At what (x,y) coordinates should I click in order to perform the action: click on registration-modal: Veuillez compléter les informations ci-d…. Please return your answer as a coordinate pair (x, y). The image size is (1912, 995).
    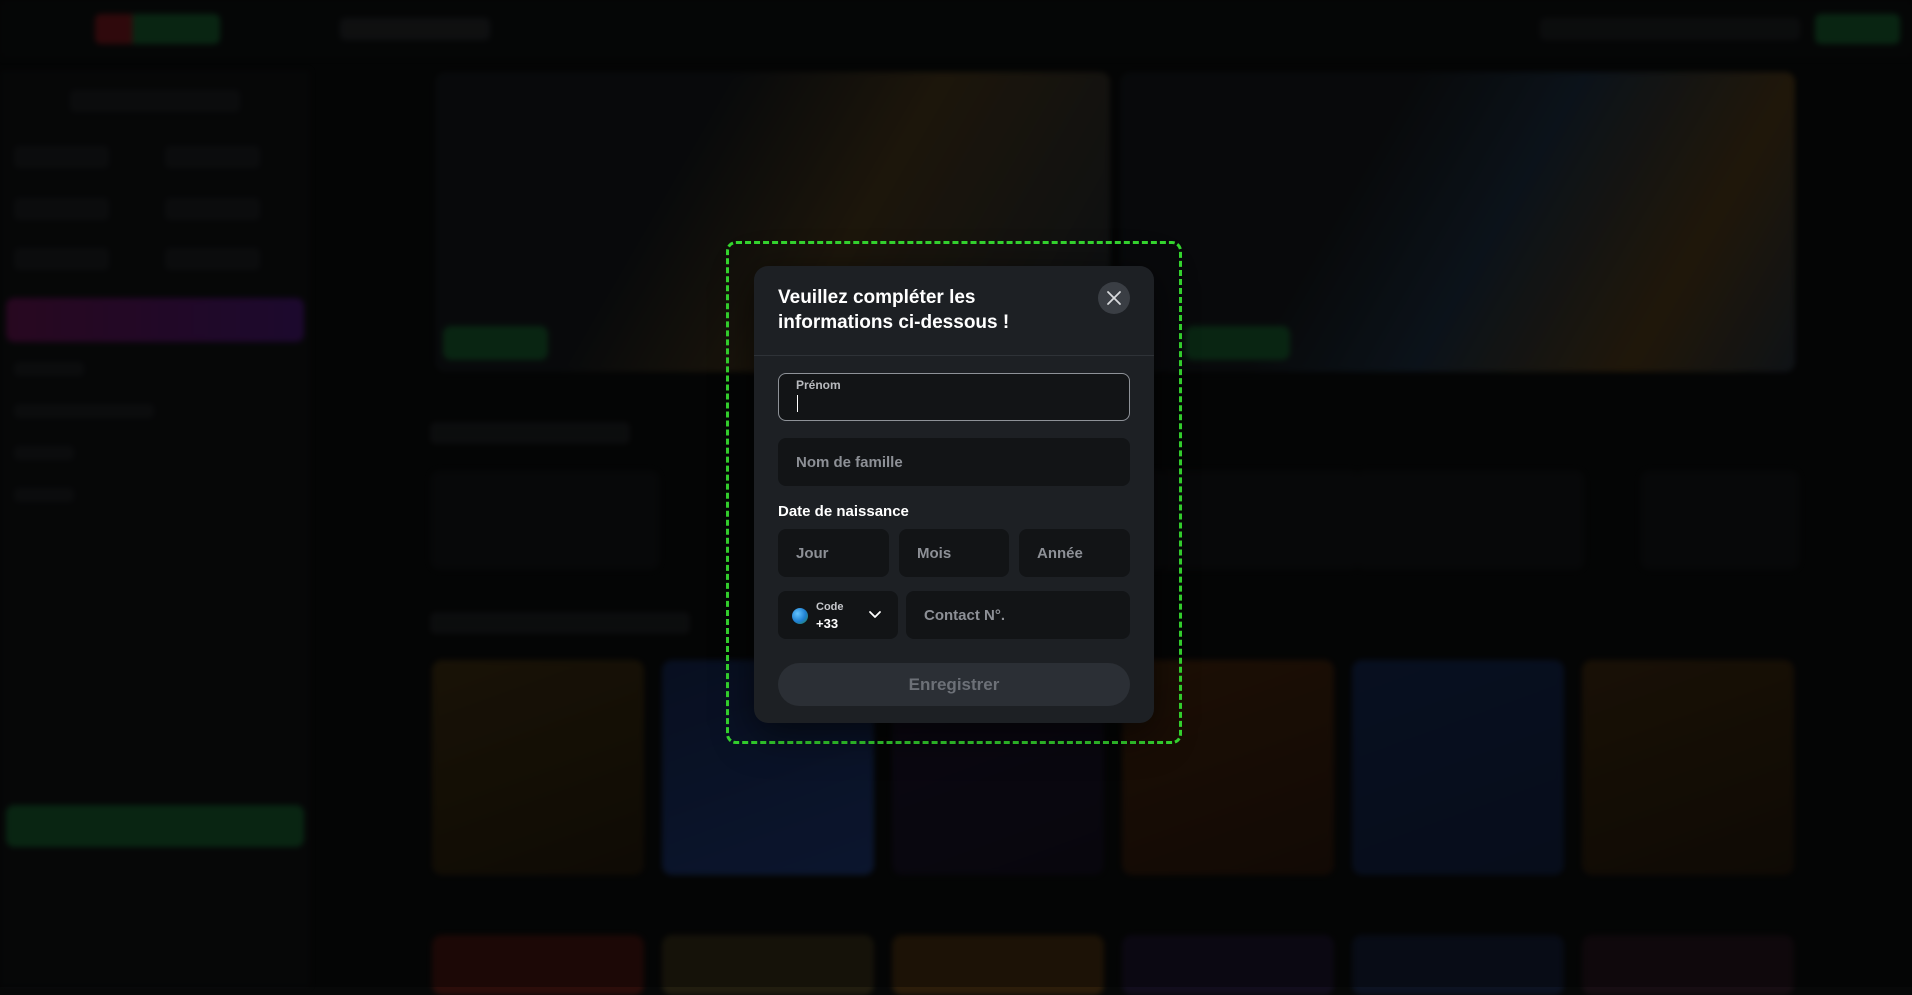
    Looking at the image, I should click on (954, 494).